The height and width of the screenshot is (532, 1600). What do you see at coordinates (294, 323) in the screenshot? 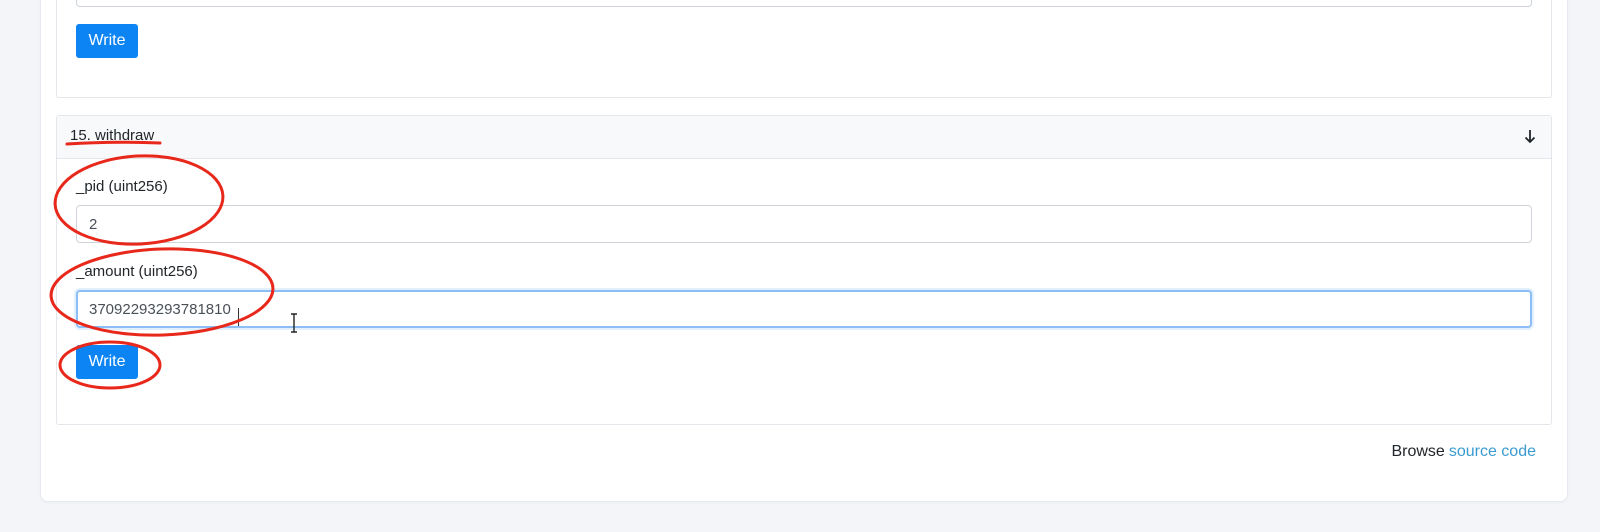
I see `ibeam-cursor-icon` at bounding box center [294, 323].